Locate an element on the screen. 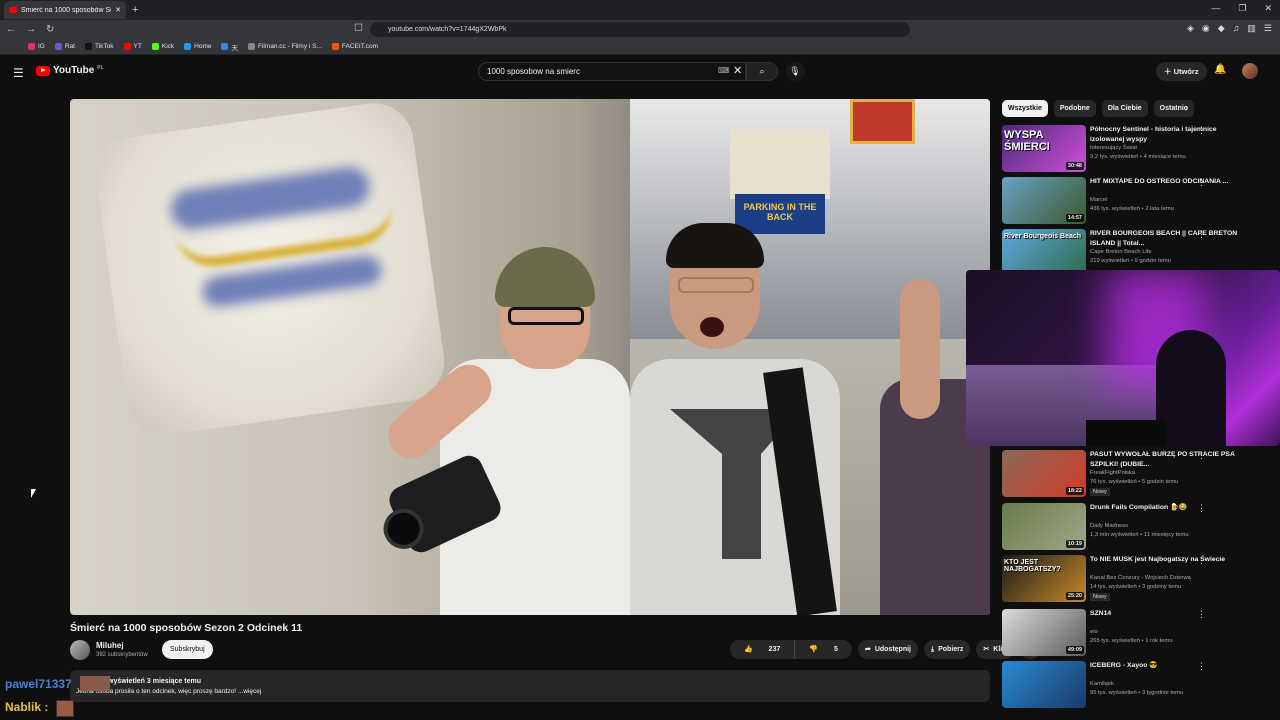 Image resolution: width=1280 pixels, height=720 pixels. extension-icon: ◈ is located at coordinates (1190, 28).